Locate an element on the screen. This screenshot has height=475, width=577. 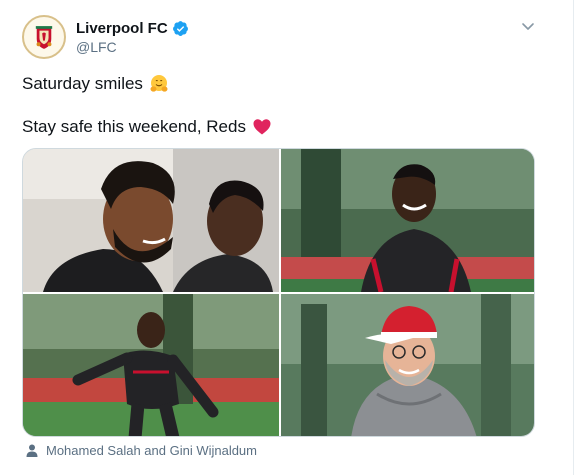
person-icon is located at coordinates (32, 450).